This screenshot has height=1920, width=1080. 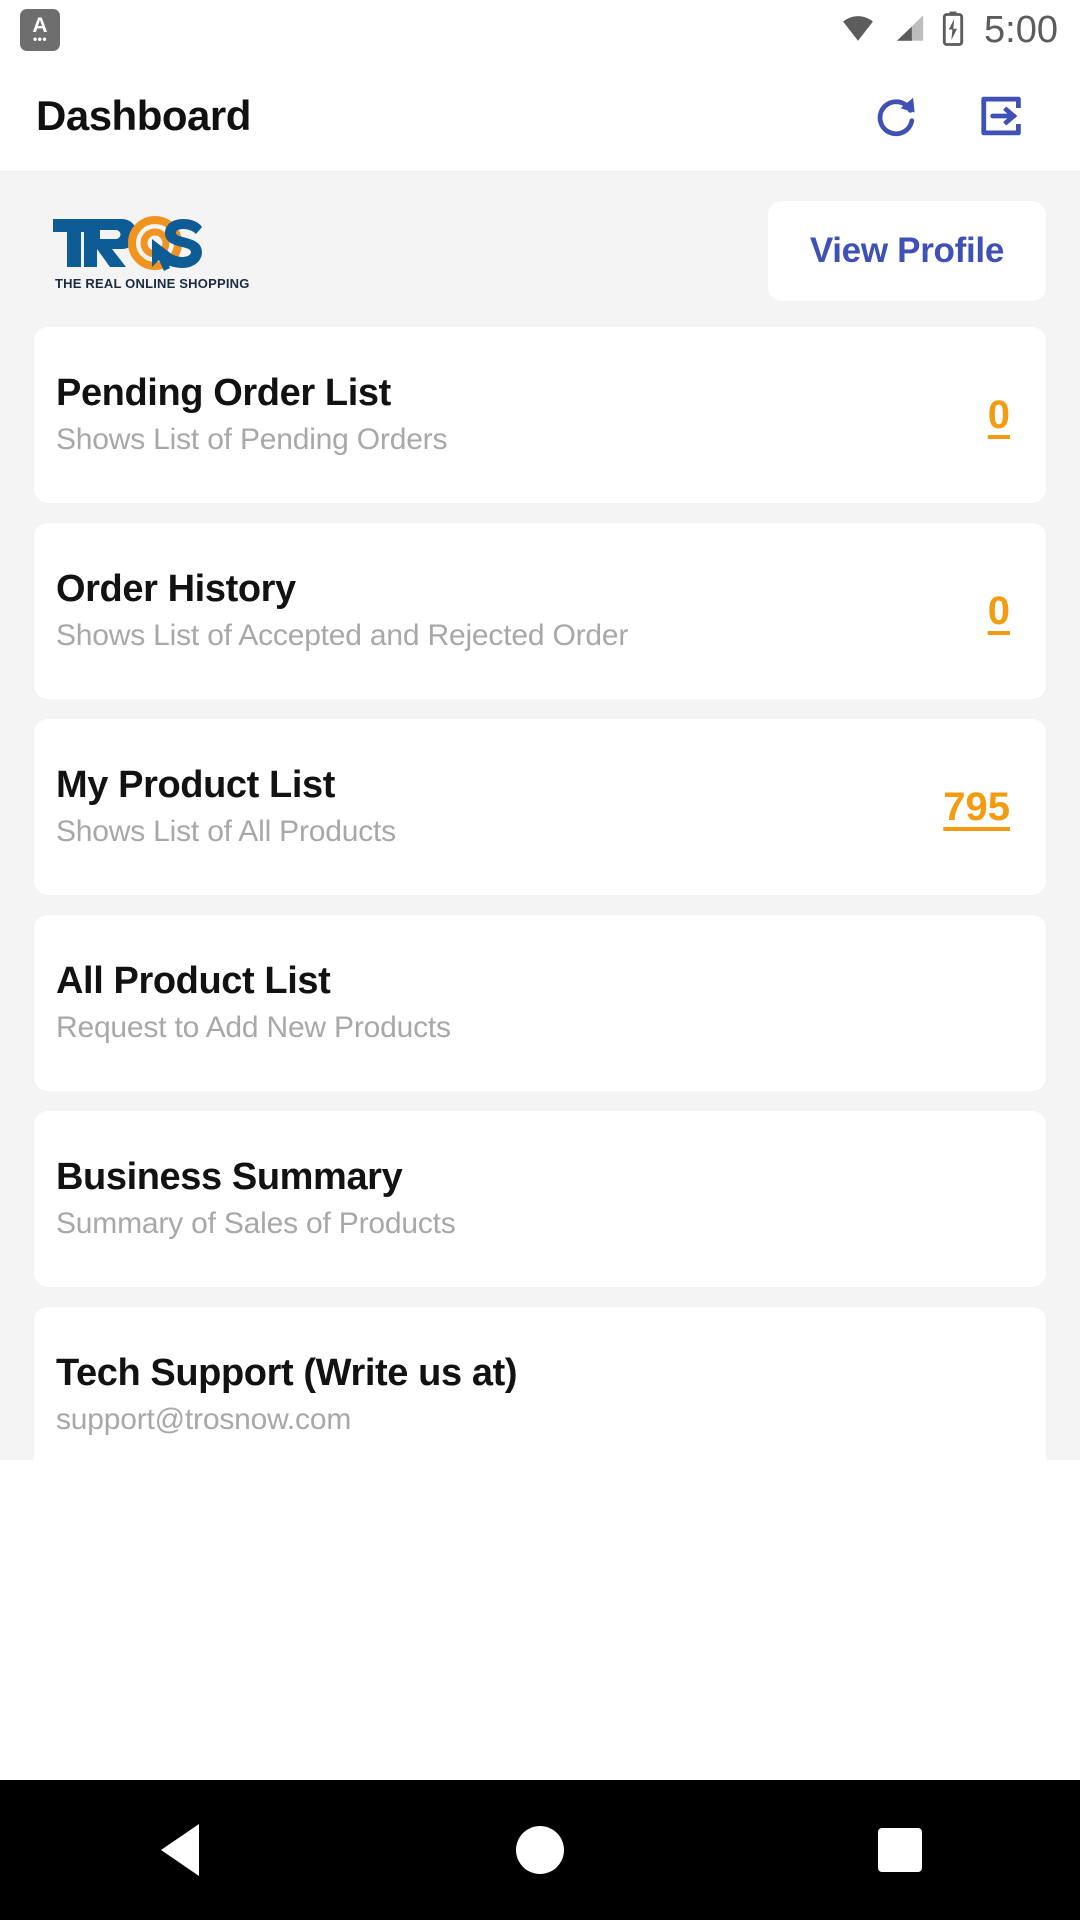 What do you see at coordinates (143, 115) in the screenshot?
I see `page-title: Dashboard` at bounding box center [143, 115].